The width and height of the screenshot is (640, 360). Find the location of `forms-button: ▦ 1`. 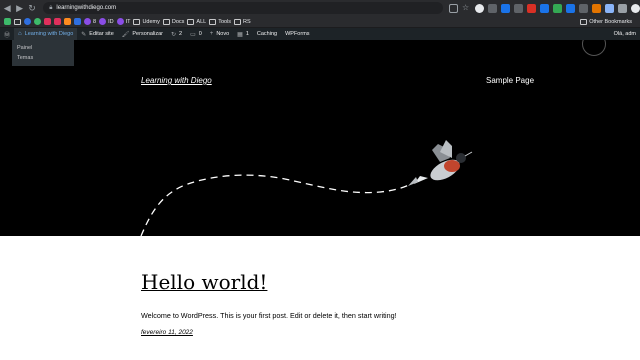

forms-button: ▦ 1 is located at coordinates (243, 34).